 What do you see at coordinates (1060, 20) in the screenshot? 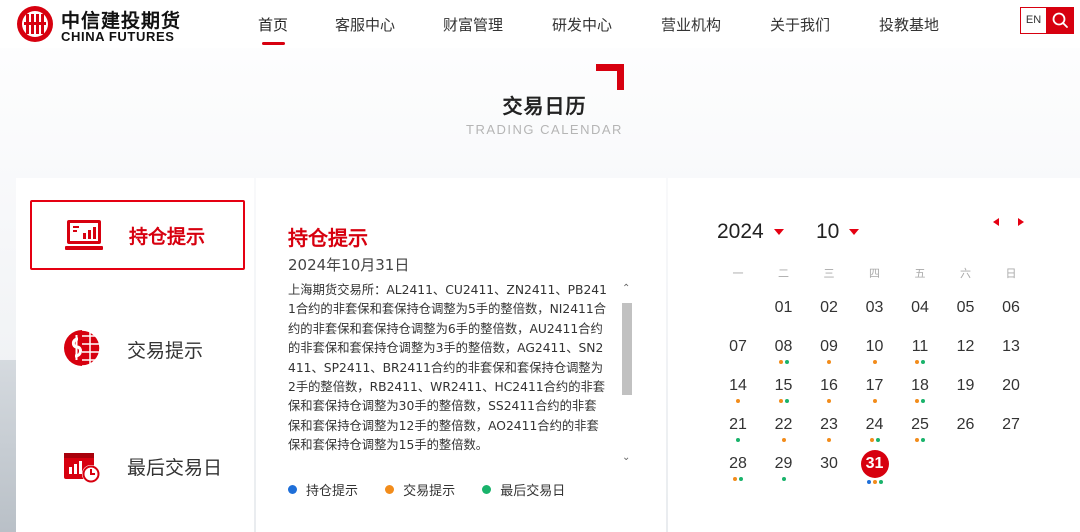
I see `search-button` at bounding box center [1060, 20].